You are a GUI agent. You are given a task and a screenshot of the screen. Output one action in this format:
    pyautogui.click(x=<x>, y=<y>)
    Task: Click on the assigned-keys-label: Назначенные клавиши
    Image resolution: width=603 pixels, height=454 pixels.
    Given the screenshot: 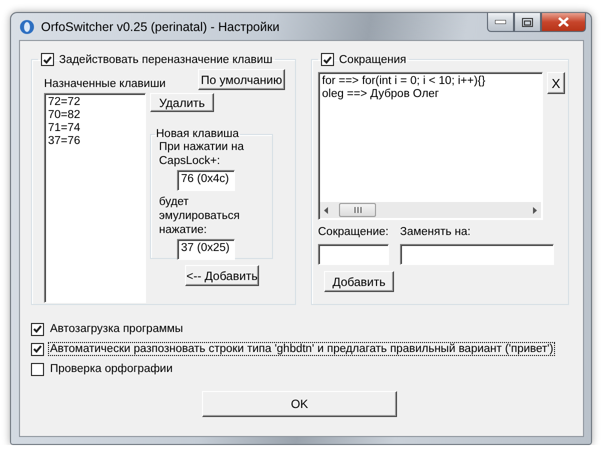 What is the action you would take?
    pyautogui.click(x=105, y=84)
    